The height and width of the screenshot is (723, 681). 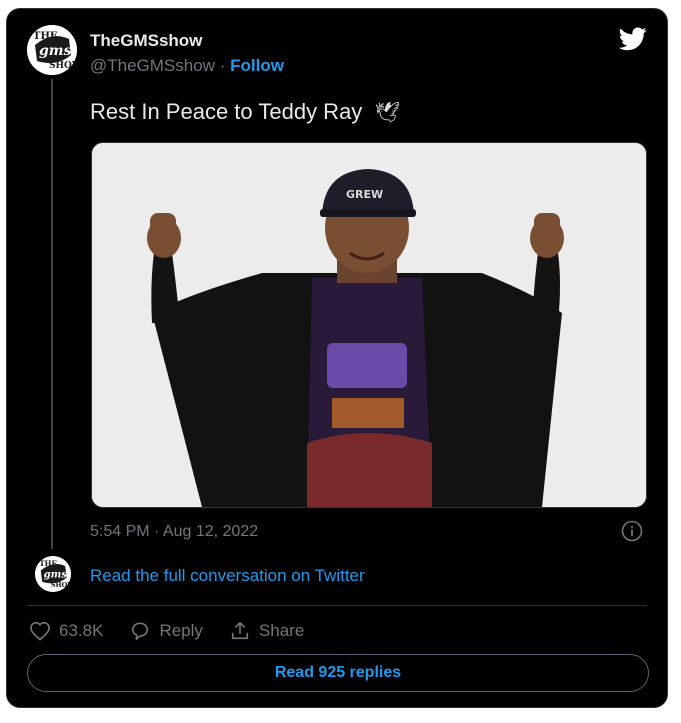 I want to click on handle-row: @TheGMSshow · Follow, so click(x=187, y=66).